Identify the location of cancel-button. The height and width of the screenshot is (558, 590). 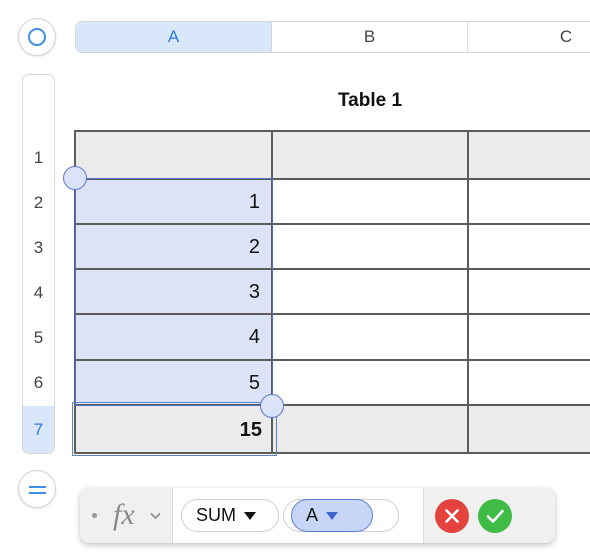
(452, 516).